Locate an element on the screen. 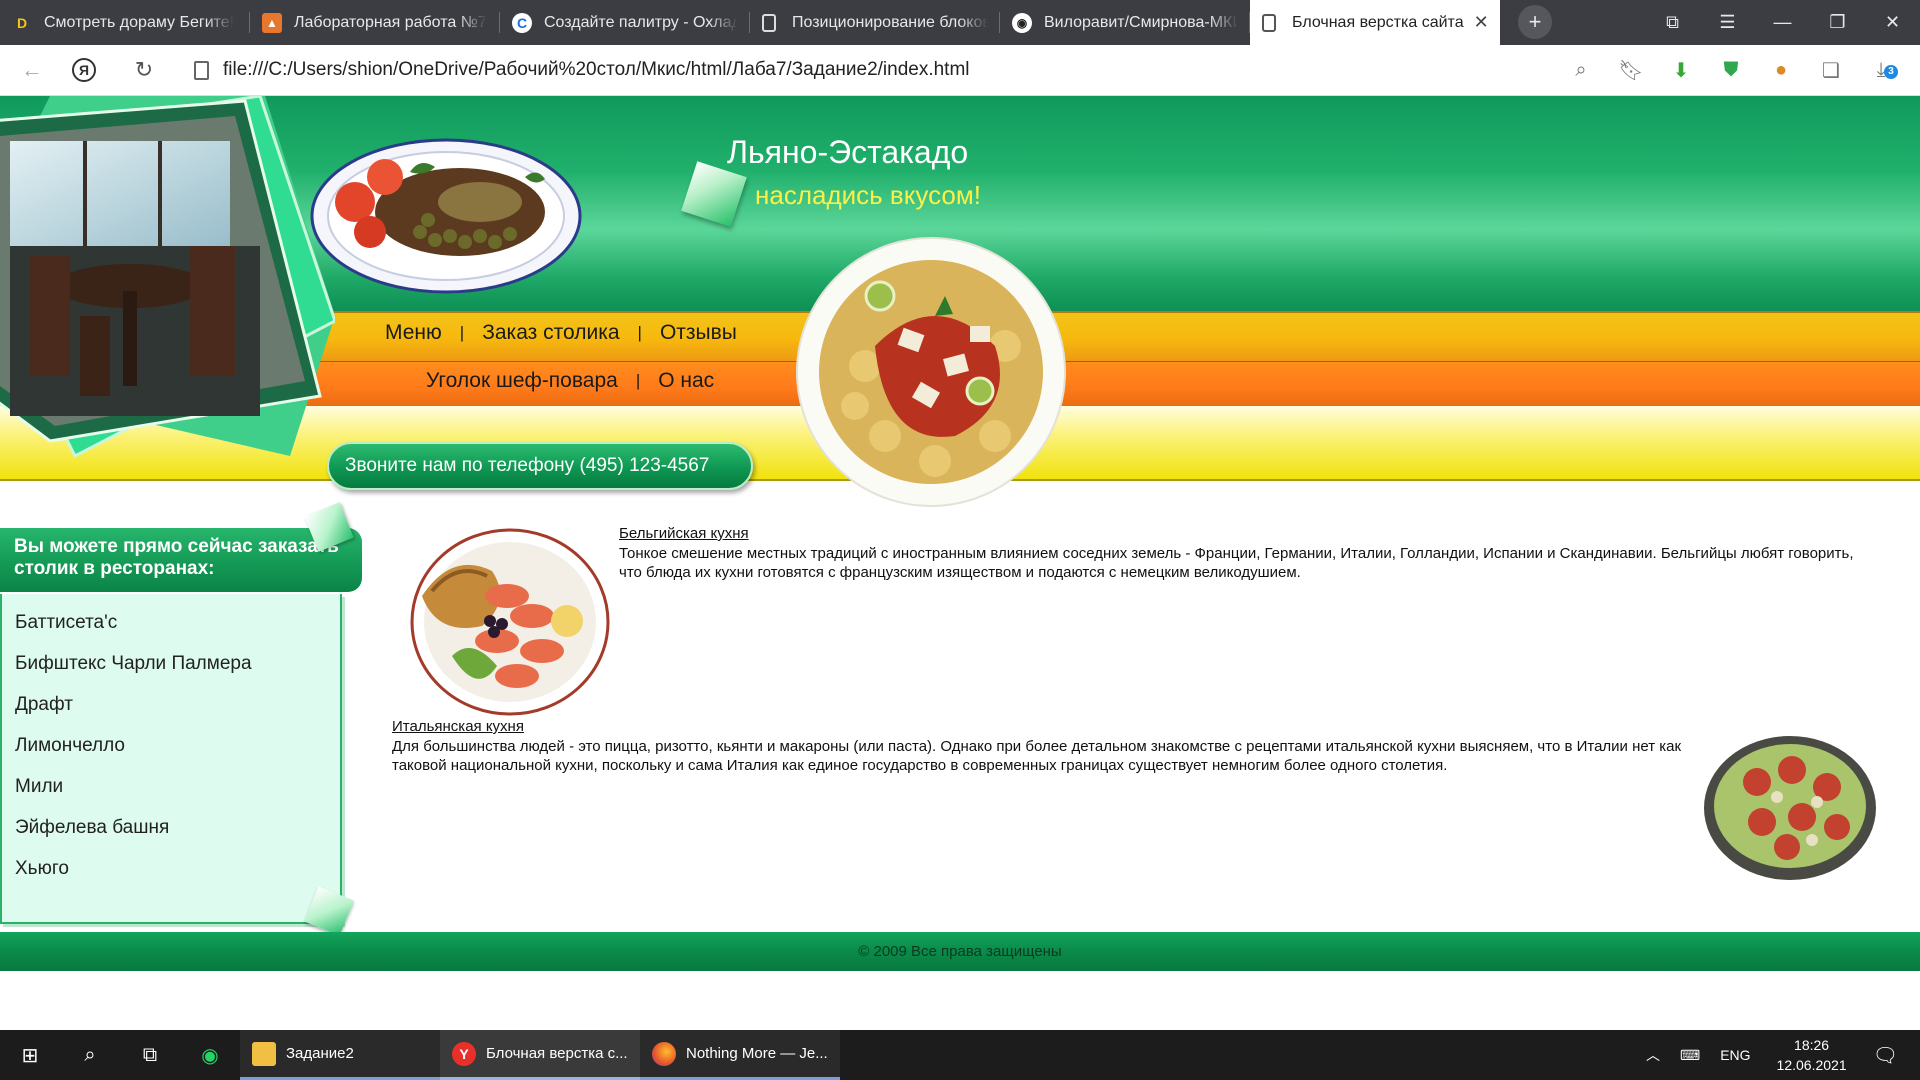 This screenshot has width=1920, height=1080. zoom-icon: ⌕ is located at coordinates (1581, 70).